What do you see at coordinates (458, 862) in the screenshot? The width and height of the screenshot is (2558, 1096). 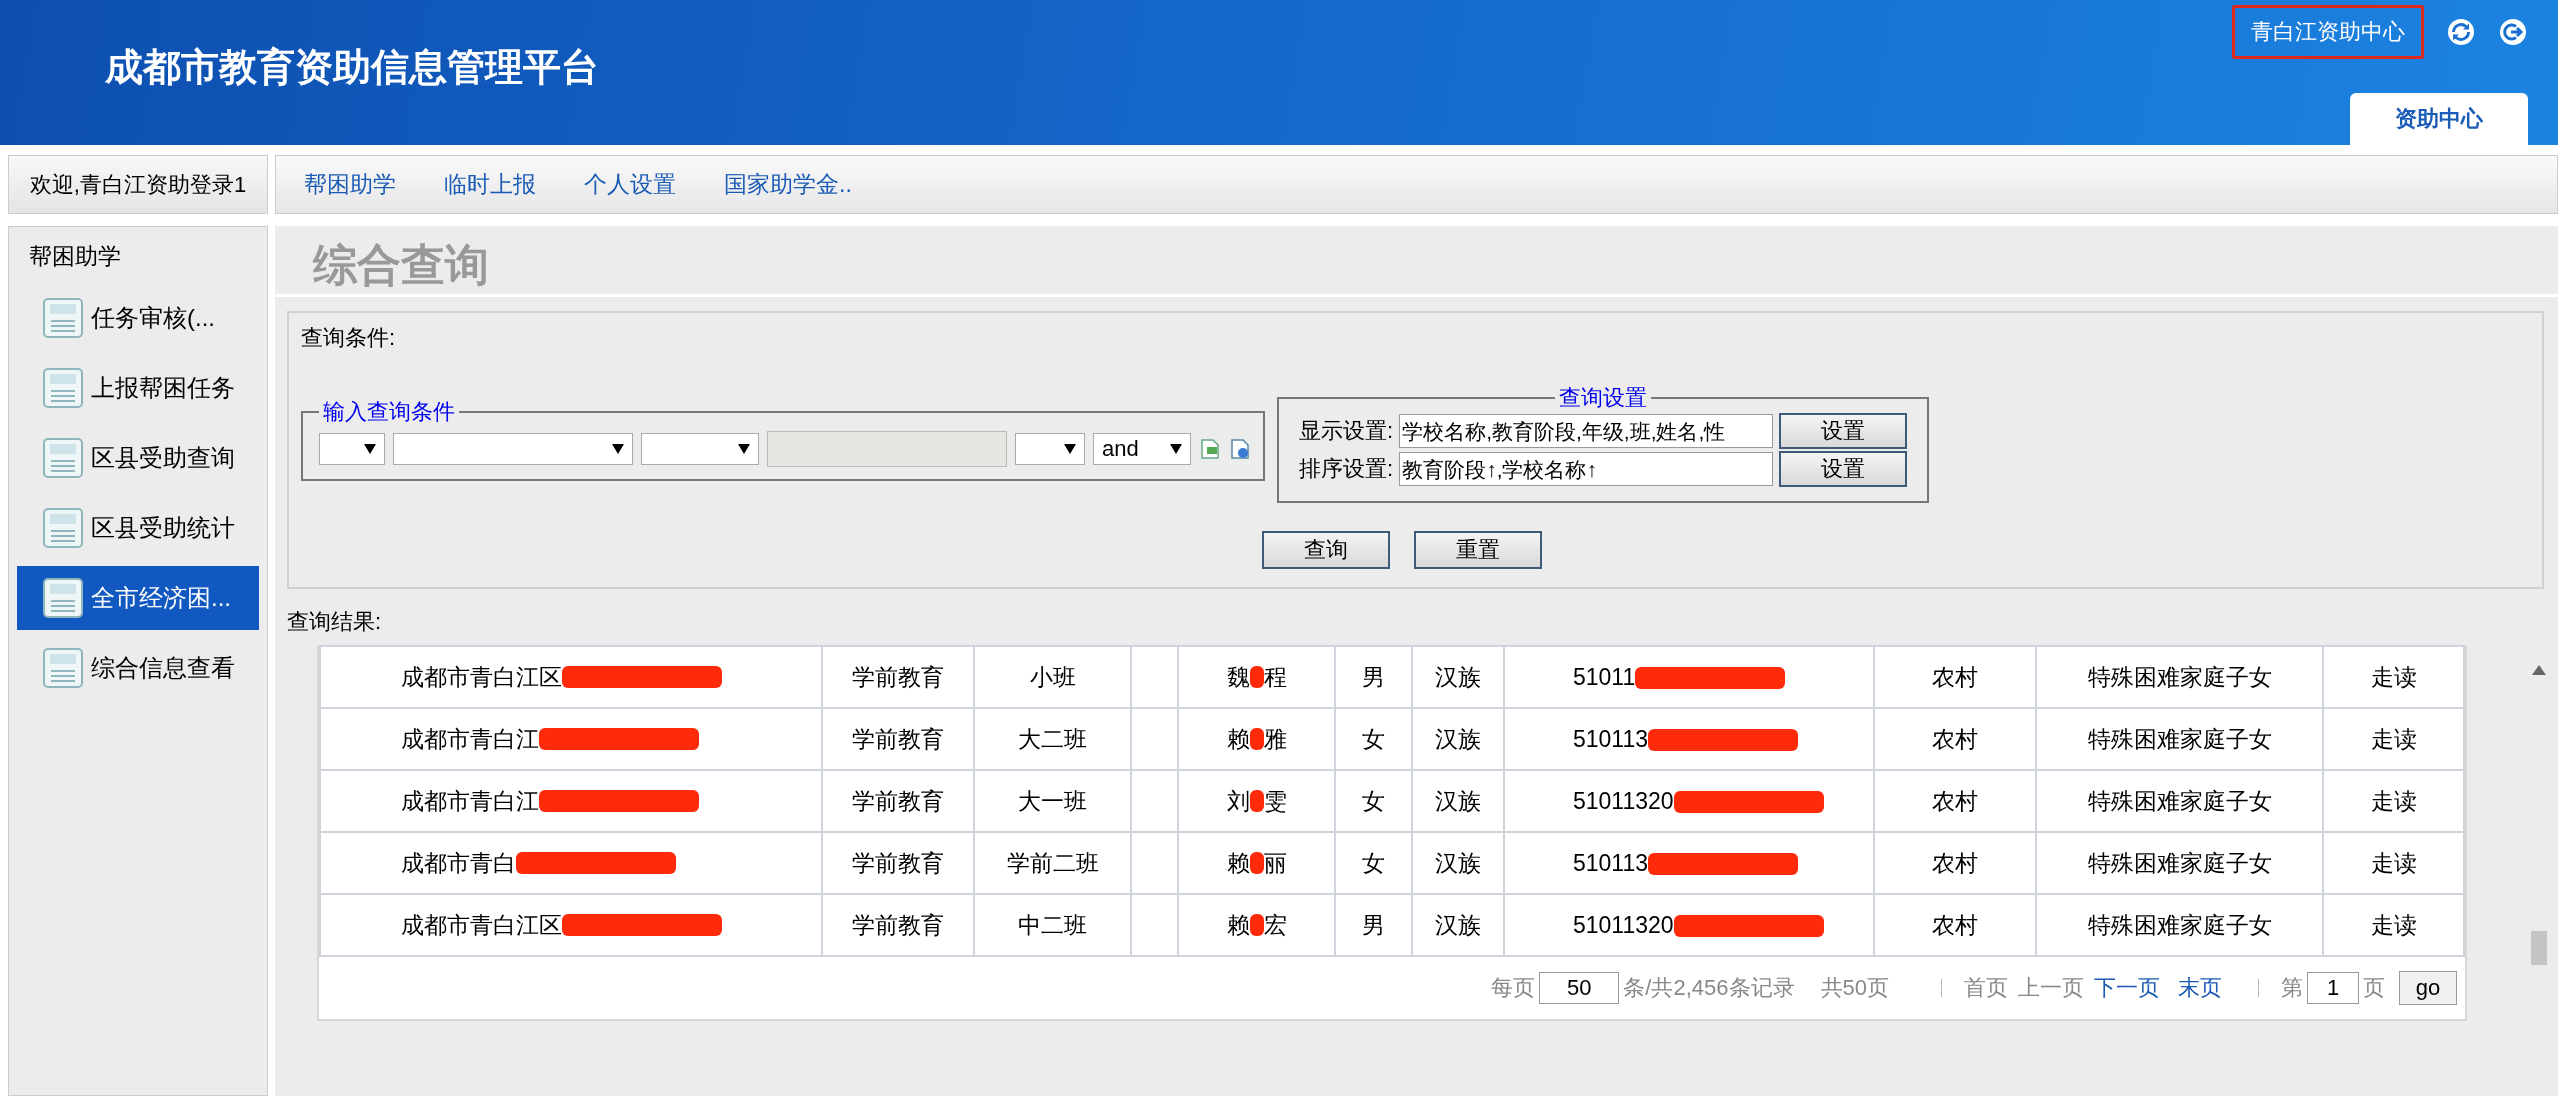 I see `table-cell-text: 成都市青白` at bounding box center [458, 862].